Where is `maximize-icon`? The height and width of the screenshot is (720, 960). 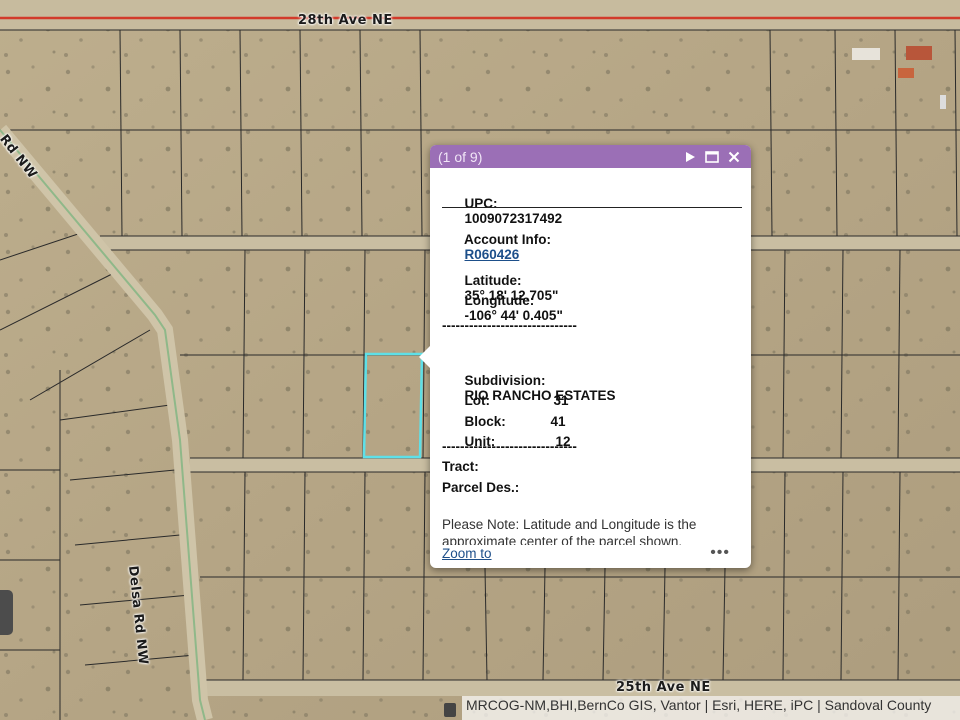
maximize-icon is located at coordinates (712, 157).